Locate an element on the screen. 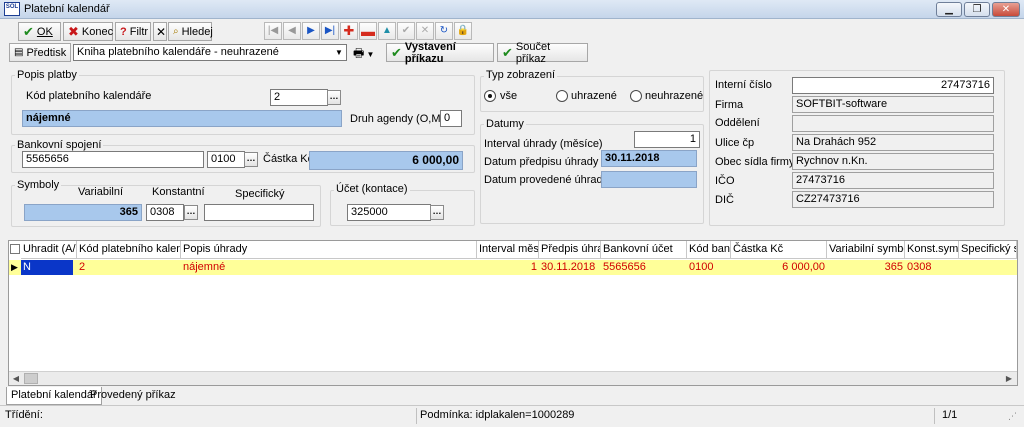  hledej-button: ⌕ Hledej is located at coordinates (190, 31).